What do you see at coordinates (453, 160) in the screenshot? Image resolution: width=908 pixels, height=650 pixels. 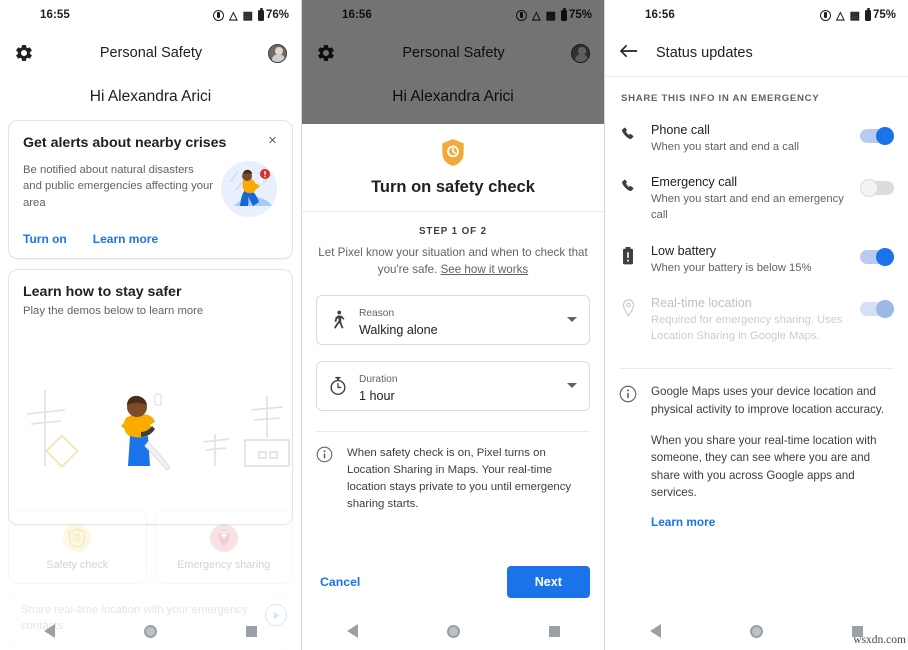 I see `sheet-hero: Turn on safety check` at bounding box center [453, 160].